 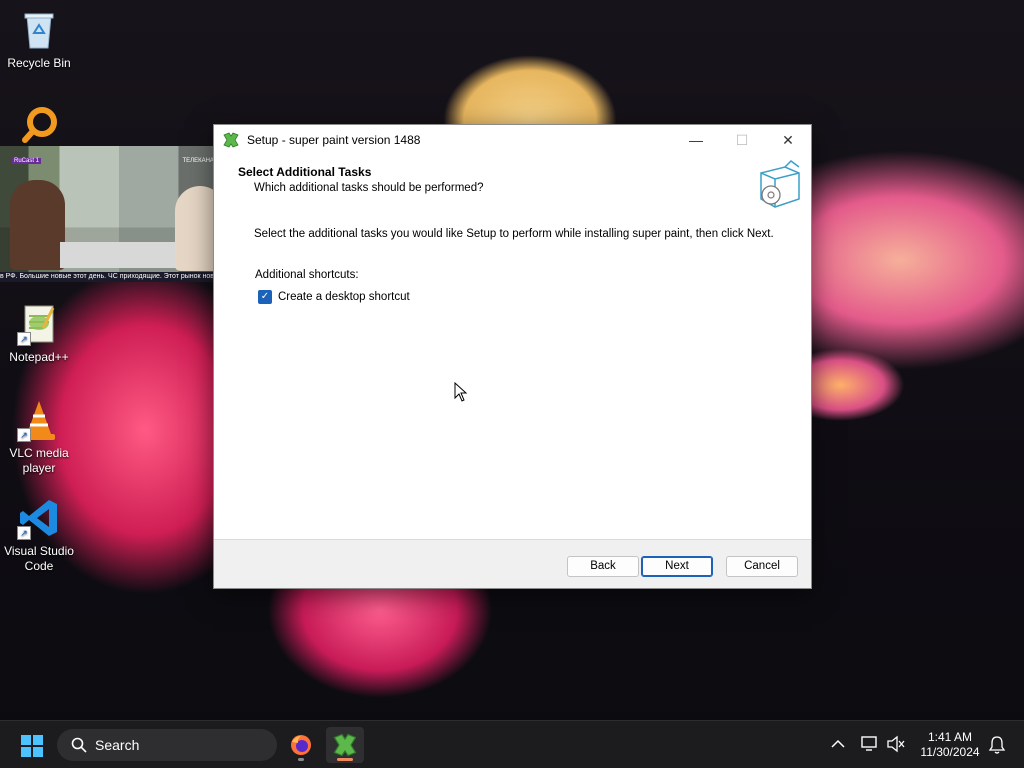 I want to click on video-person-left, so click(x=37, y=225).